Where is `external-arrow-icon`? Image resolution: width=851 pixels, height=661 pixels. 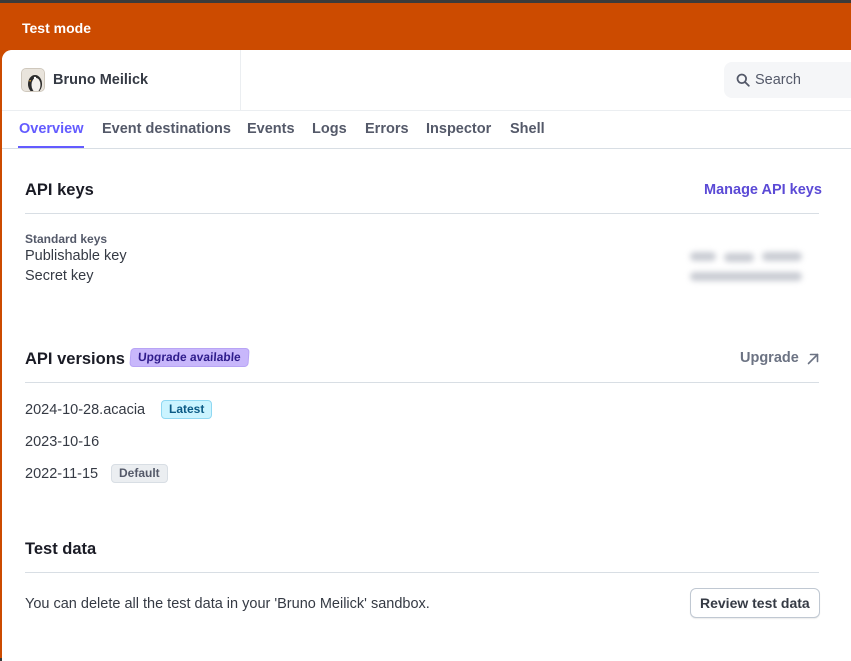
external-arrow-icon is located at coordinates (813, 358).